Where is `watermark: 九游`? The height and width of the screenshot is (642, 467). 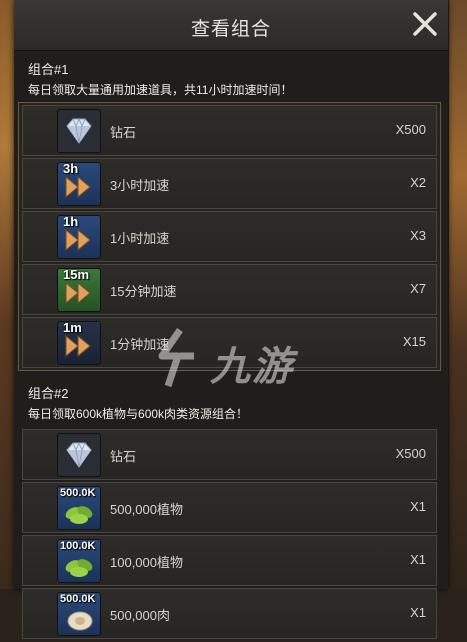
watermark: 九游 is located at coordinates (235, 361).